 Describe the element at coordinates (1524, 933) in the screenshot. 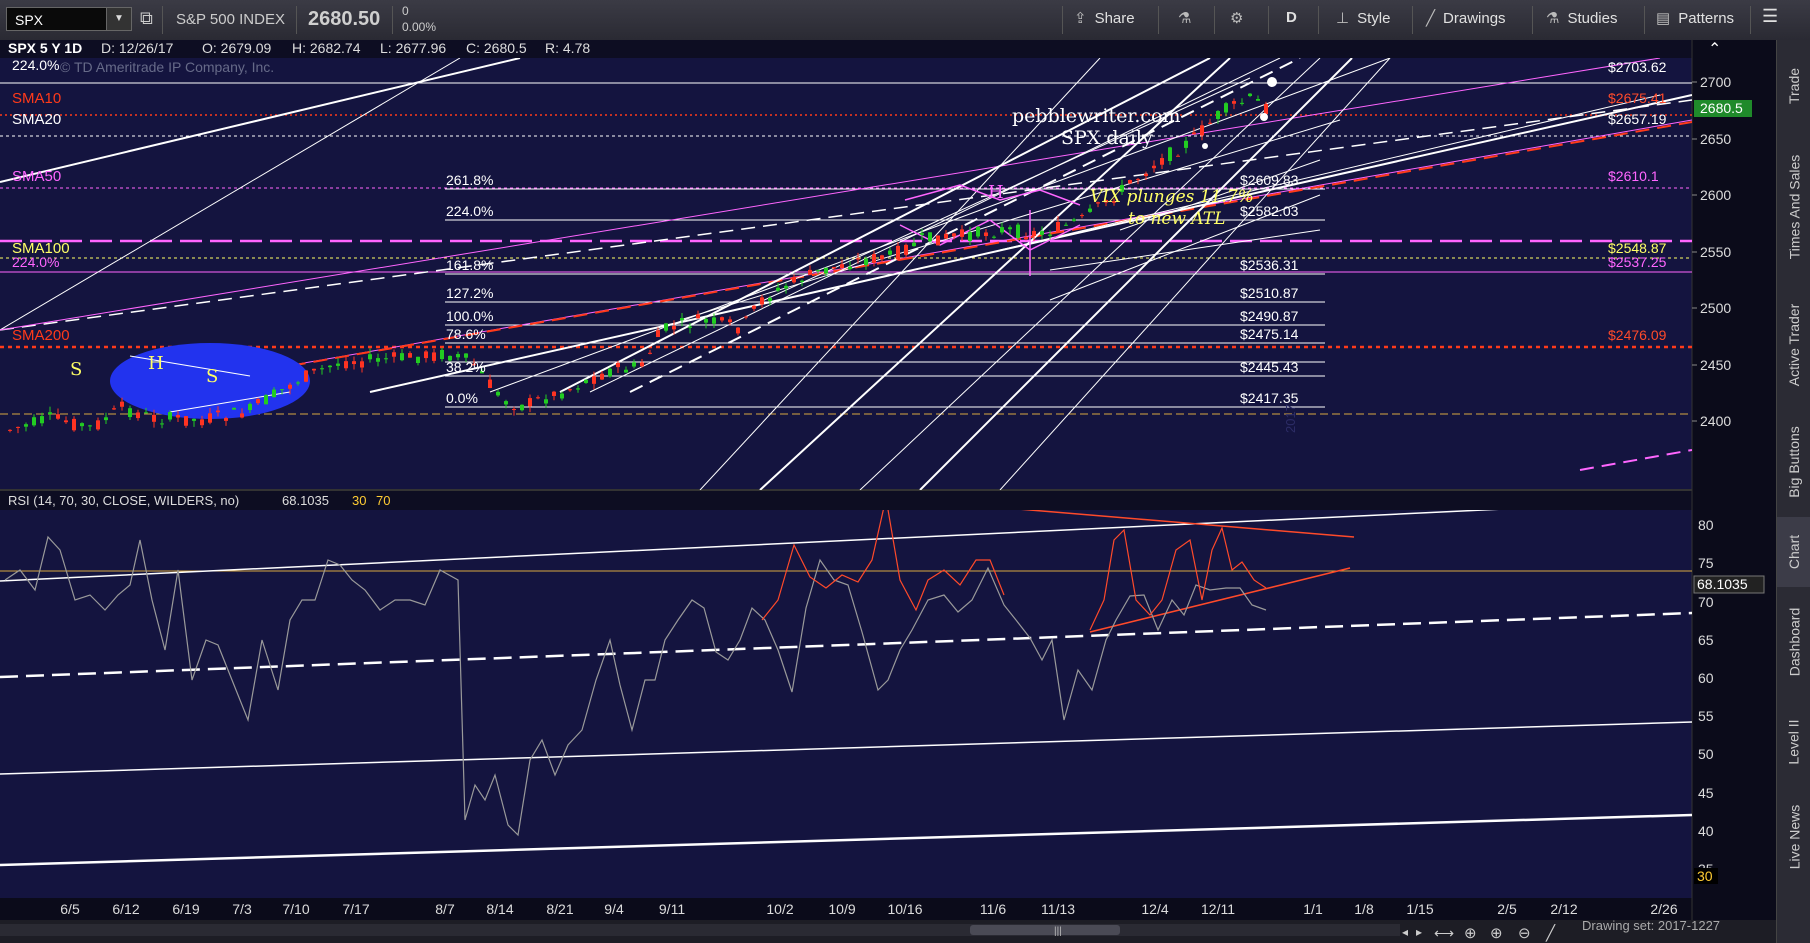

I see `zoom-out-icon: ⊖` at that location.